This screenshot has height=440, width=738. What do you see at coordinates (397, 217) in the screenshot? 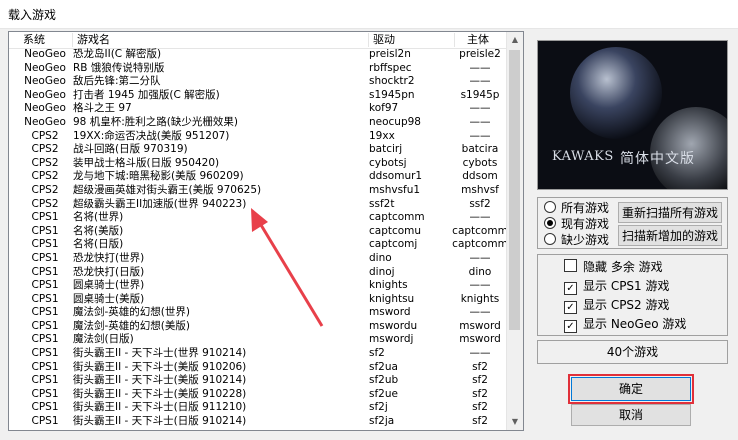
I see `row-driver: captcomm` at bounding box center [397, 217].